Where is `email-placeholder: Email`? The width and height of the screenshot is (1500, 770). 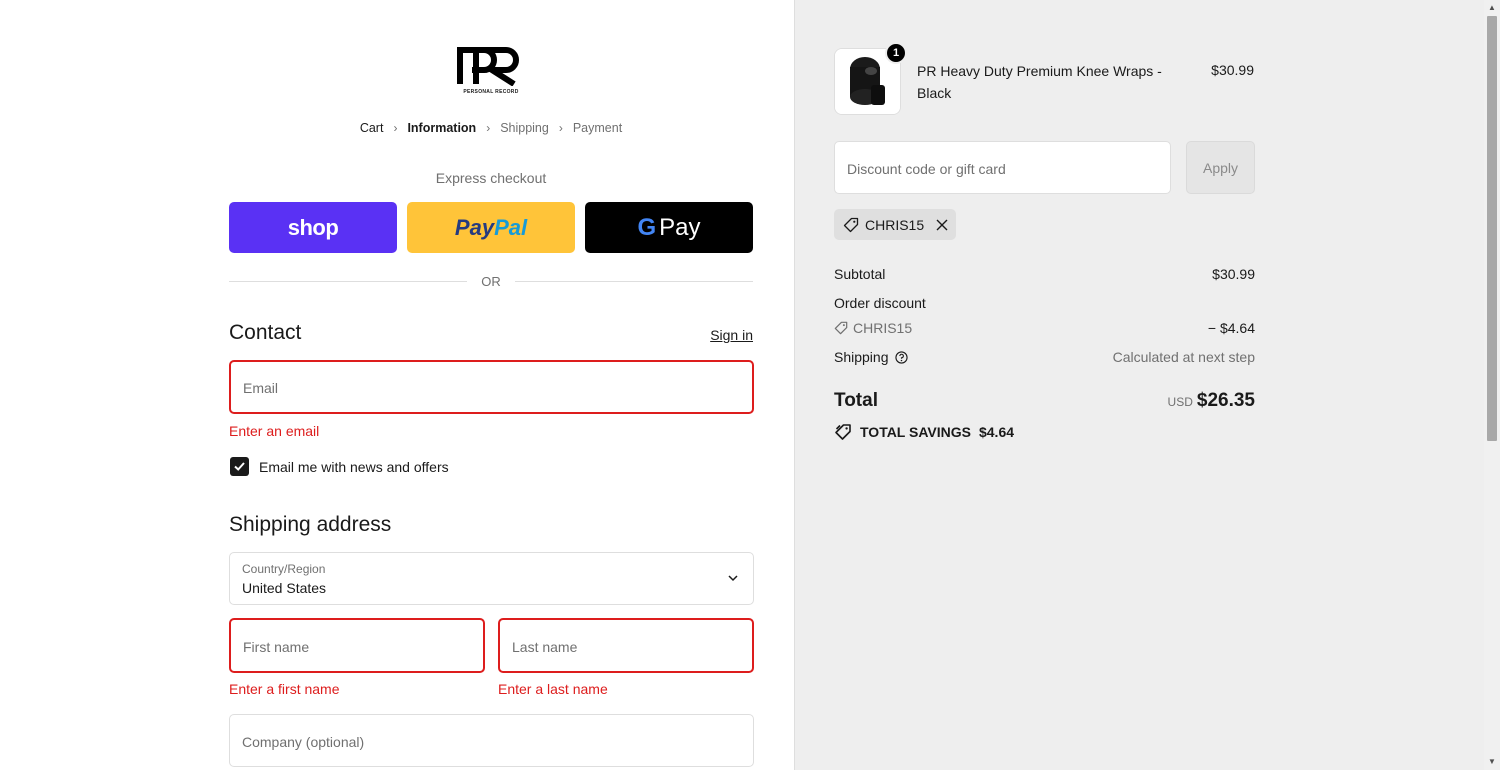
email-placeholder: Email is located at coordinates (261, 388).